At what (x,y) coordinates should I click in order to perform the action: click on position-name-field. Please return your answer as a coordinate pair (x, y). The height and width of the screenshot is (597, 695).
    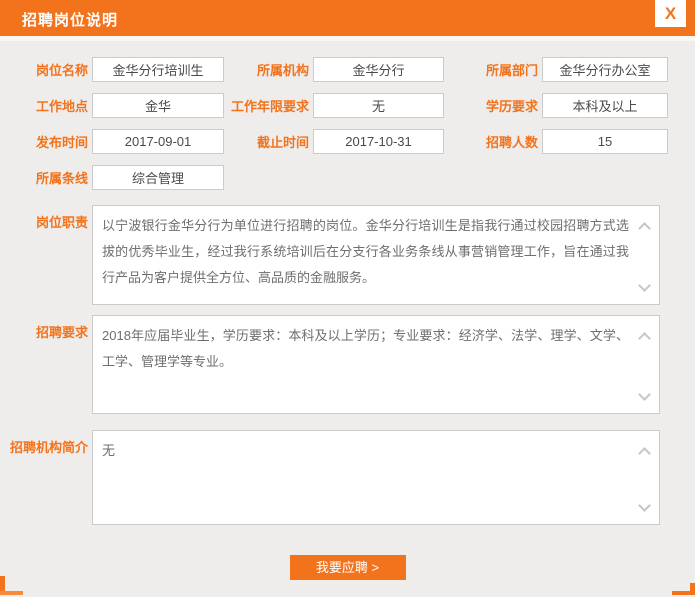
    Looking at the image, I should click on (158, 69).